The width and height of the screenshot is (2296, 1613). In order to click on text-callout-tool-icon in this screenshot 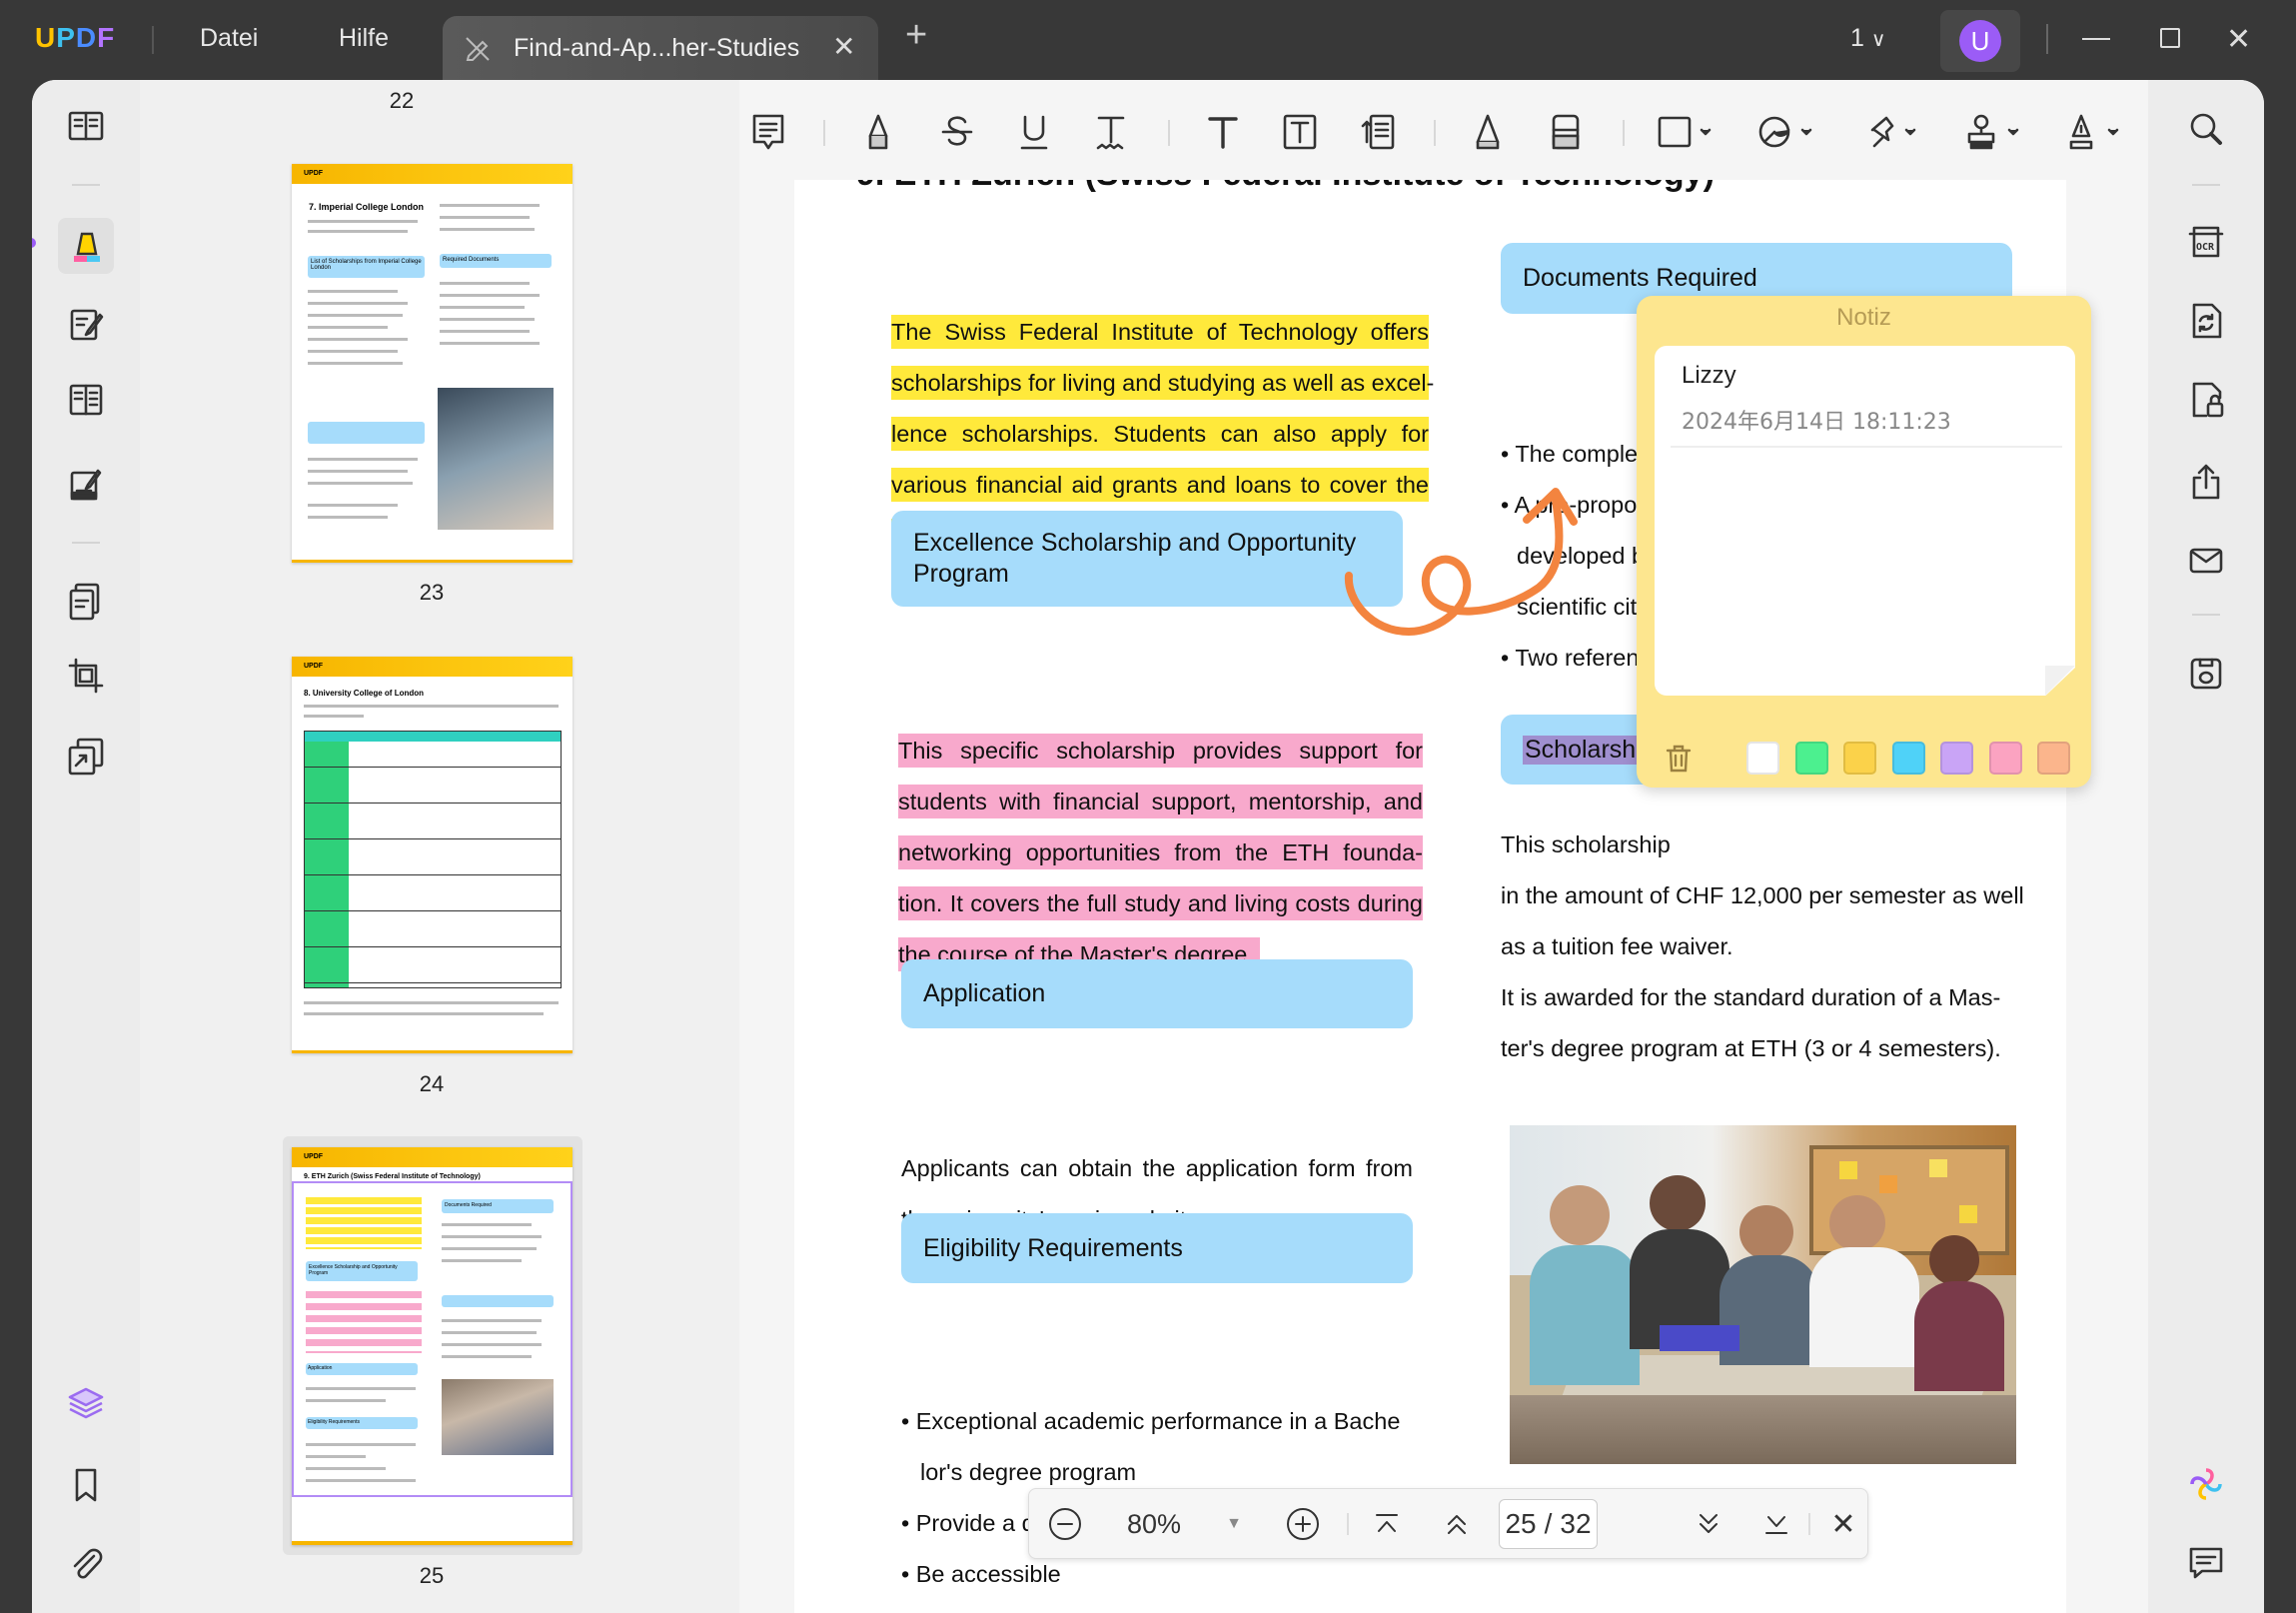, I will do `click(1378, 132)`.